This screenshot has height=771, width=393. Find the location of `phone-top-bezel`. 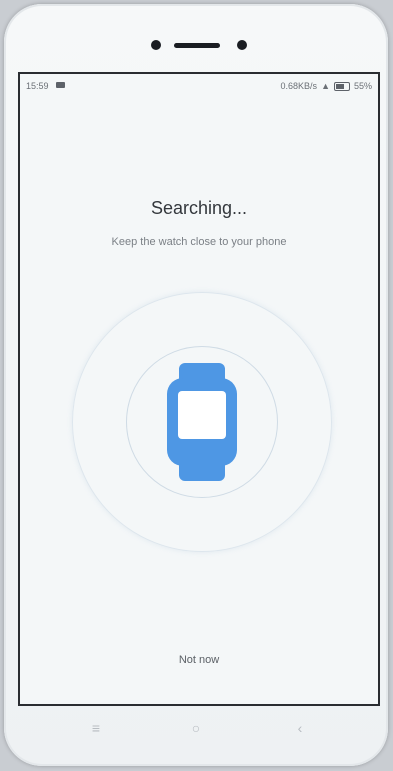

phone-top-bezel is located at coordinates (196, 46).